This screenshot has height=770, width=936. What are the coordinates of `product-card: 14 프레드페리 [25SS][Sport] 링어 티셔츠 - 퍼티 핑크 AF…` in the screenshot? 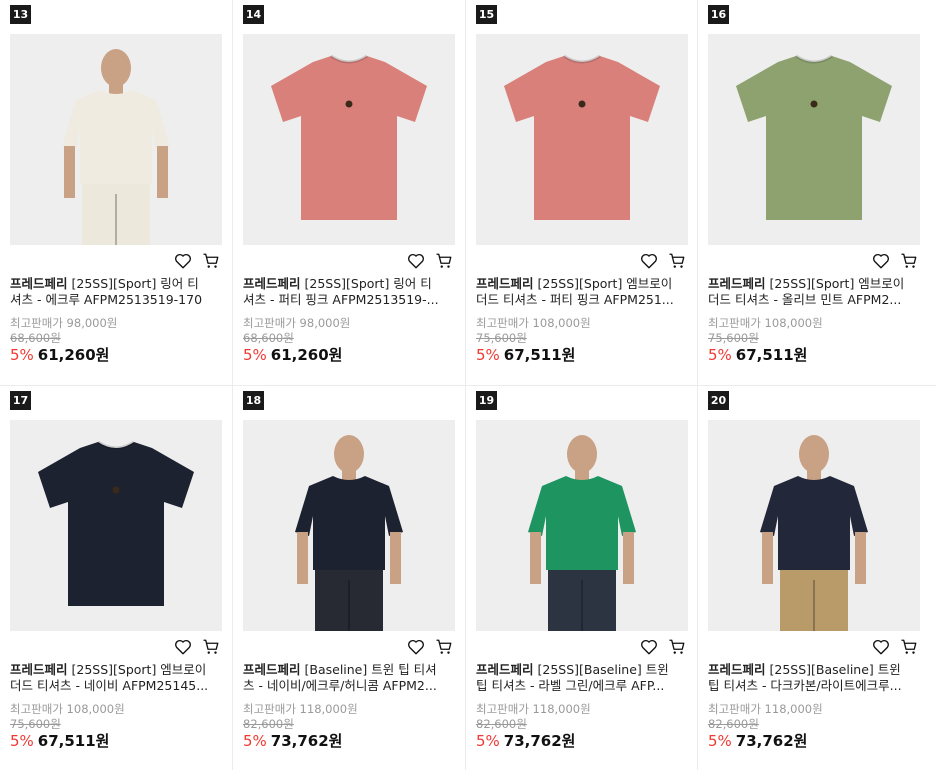 It's located at (349, 192).